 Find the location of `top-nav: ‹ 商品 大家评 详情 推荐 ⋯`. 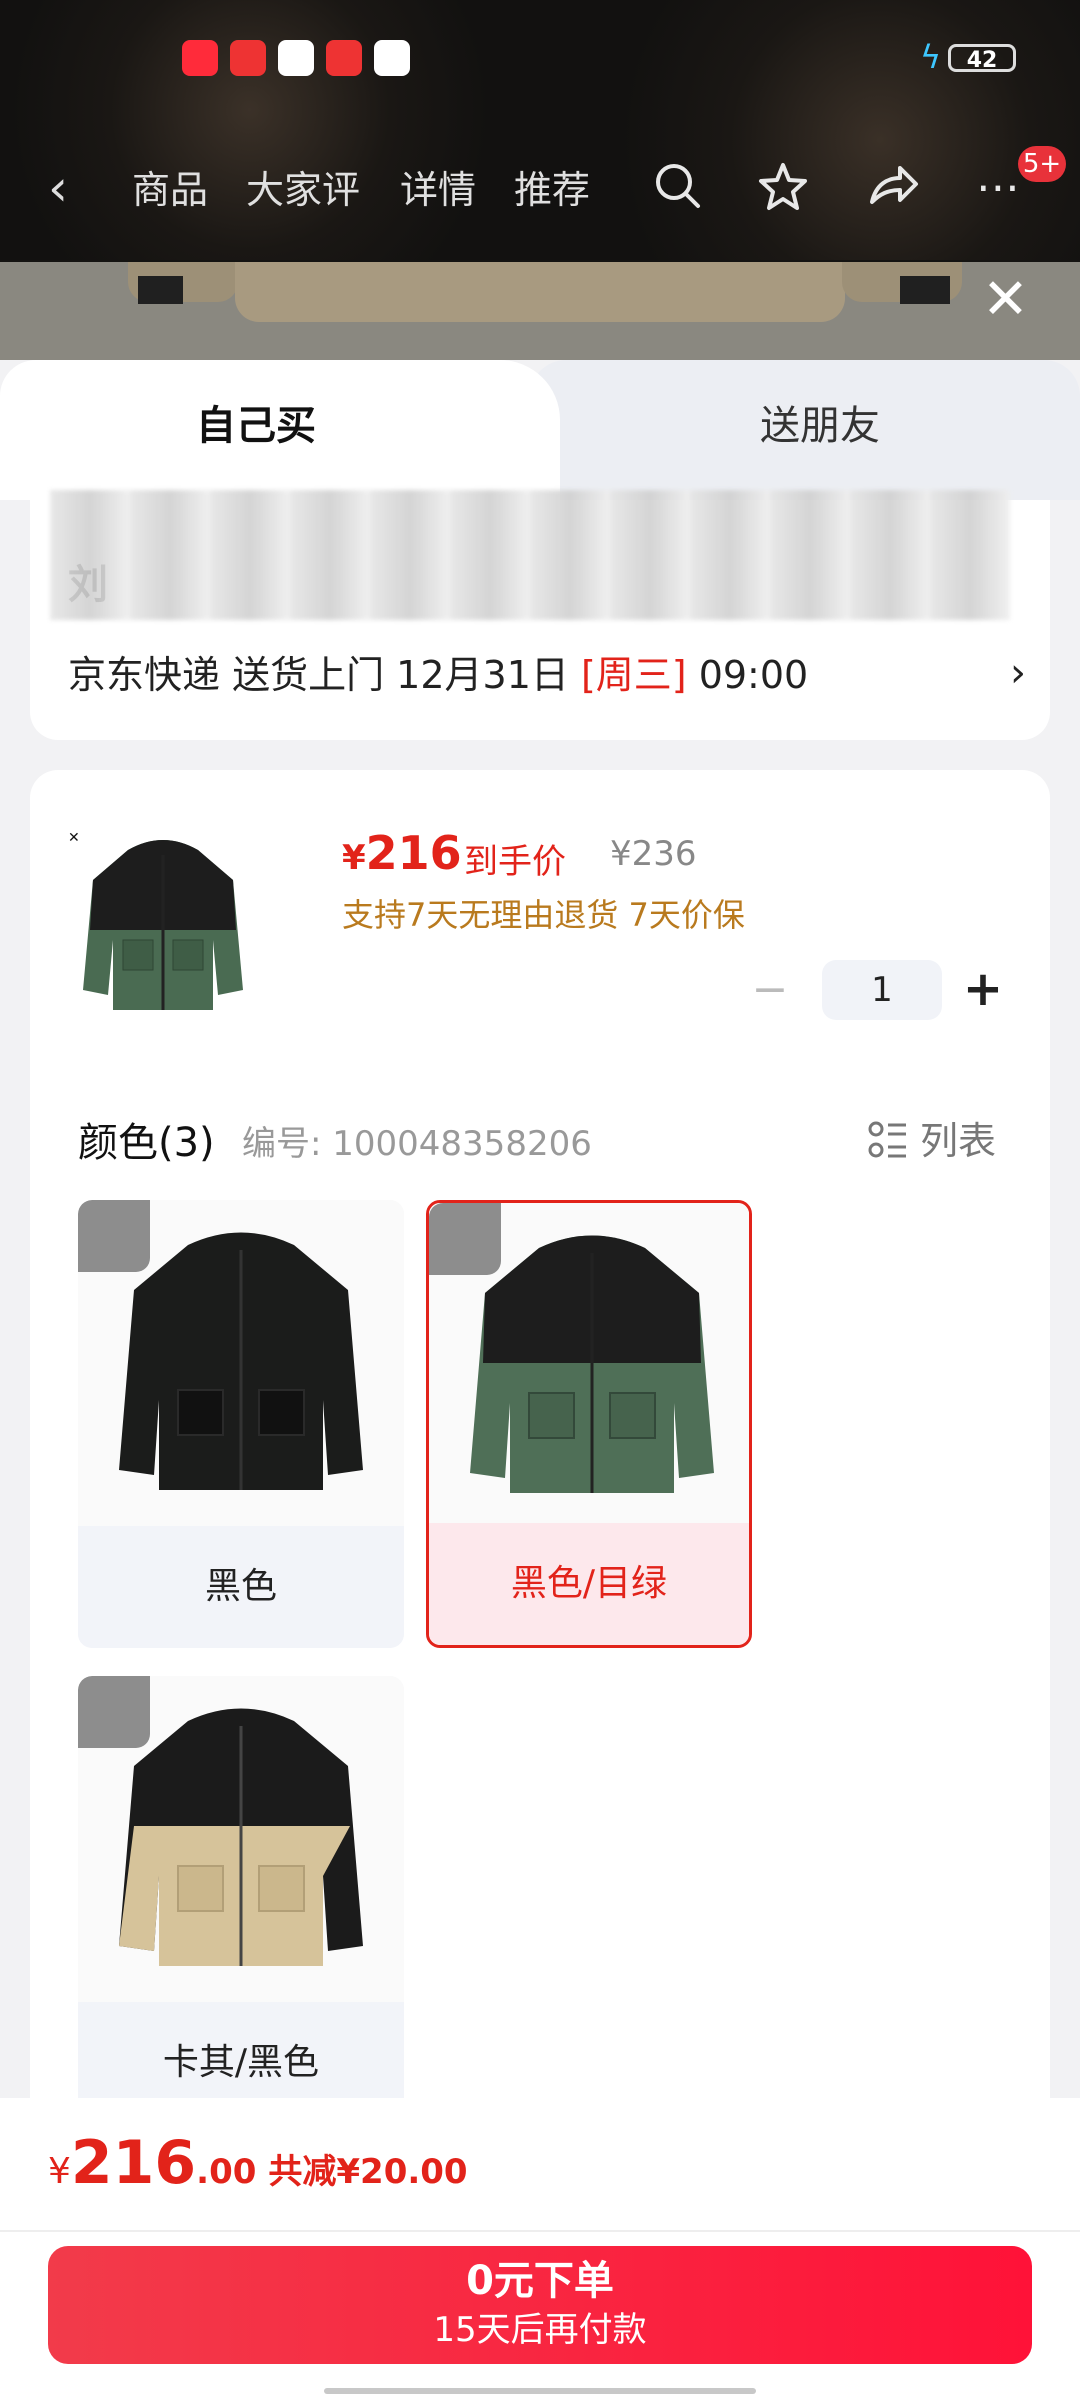

top-nav: ‹ 商品 大家评 详情 推荐 ⋯ is located at coordinates (540, 190).